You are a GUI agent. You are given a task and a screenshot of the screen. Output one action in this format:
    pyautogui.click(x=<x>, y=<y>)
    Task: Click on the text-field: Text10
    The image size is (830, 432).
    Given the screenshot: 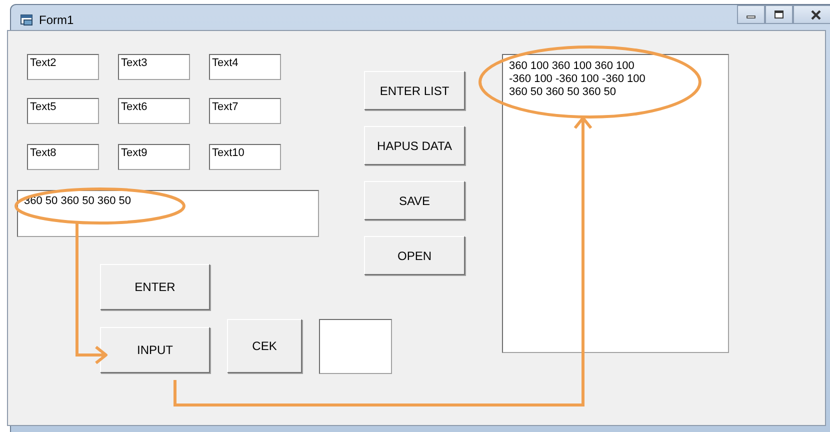 What is the action you would take?
    pyautogui.click(x=245, y=157)
    